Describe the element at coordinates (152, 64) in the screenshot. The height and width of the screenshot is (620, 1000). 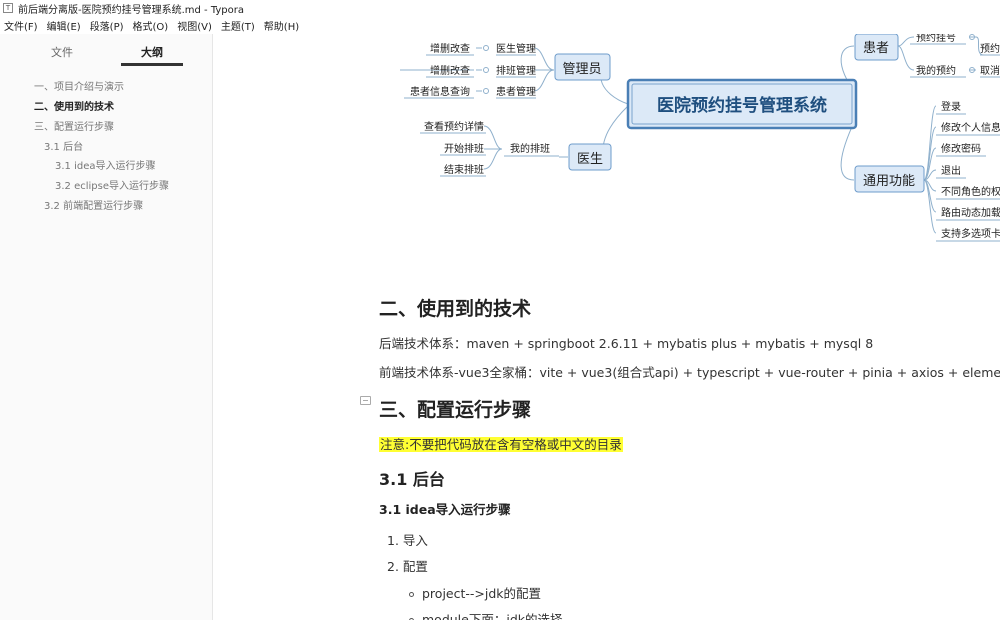
I see `active-tab-indicator` at that location.